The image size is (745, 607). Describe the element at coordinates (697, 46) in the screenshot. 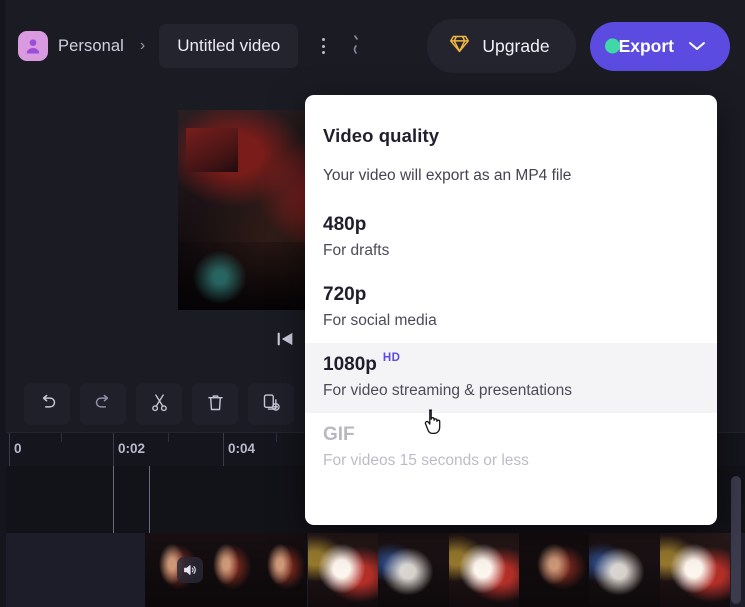

I see `chevron-down-icon` at that location.